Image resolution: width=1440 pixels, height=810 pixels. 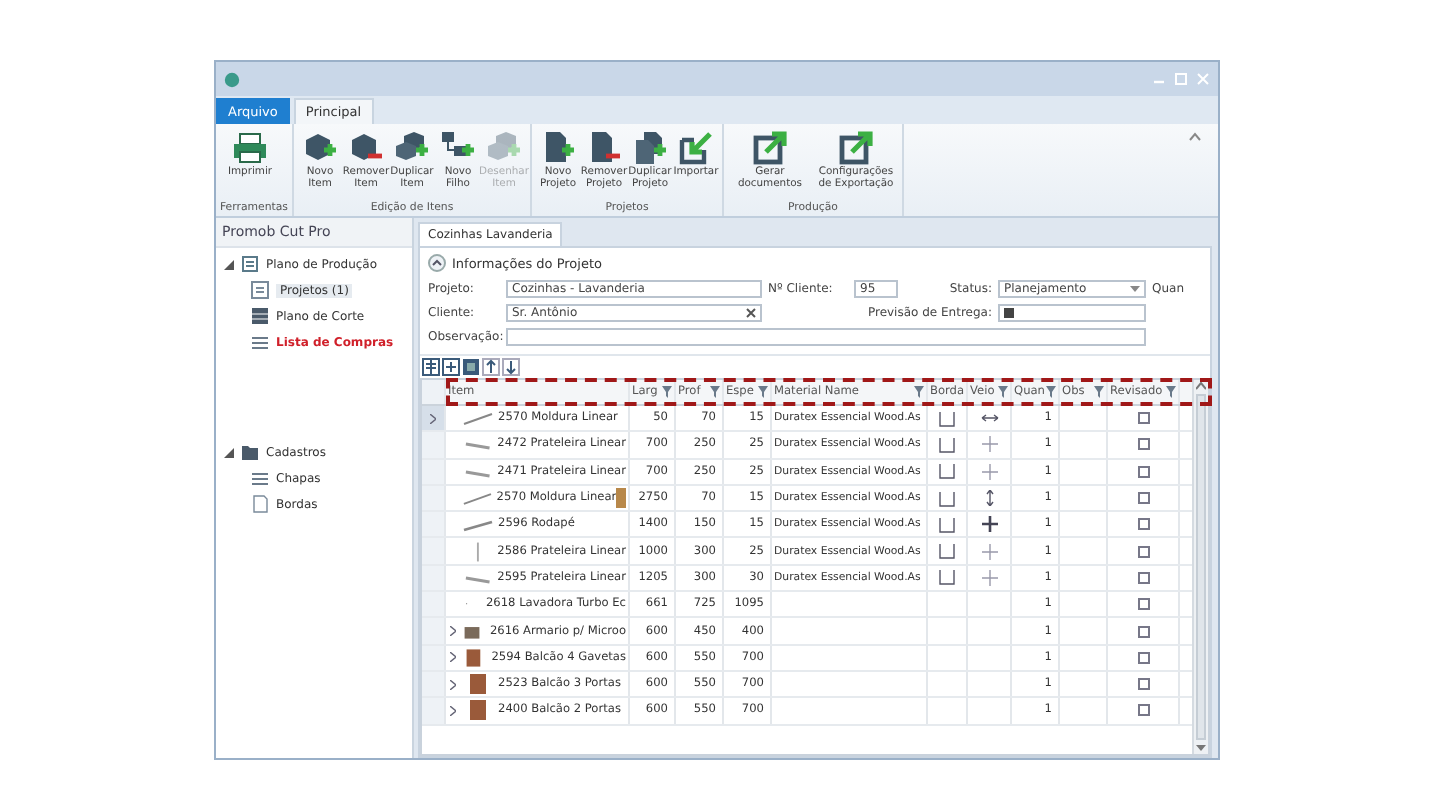 What do you see at coordinates (260, 290) in the screenshot?
I see `list-icon` at bounding box center [260, 290].